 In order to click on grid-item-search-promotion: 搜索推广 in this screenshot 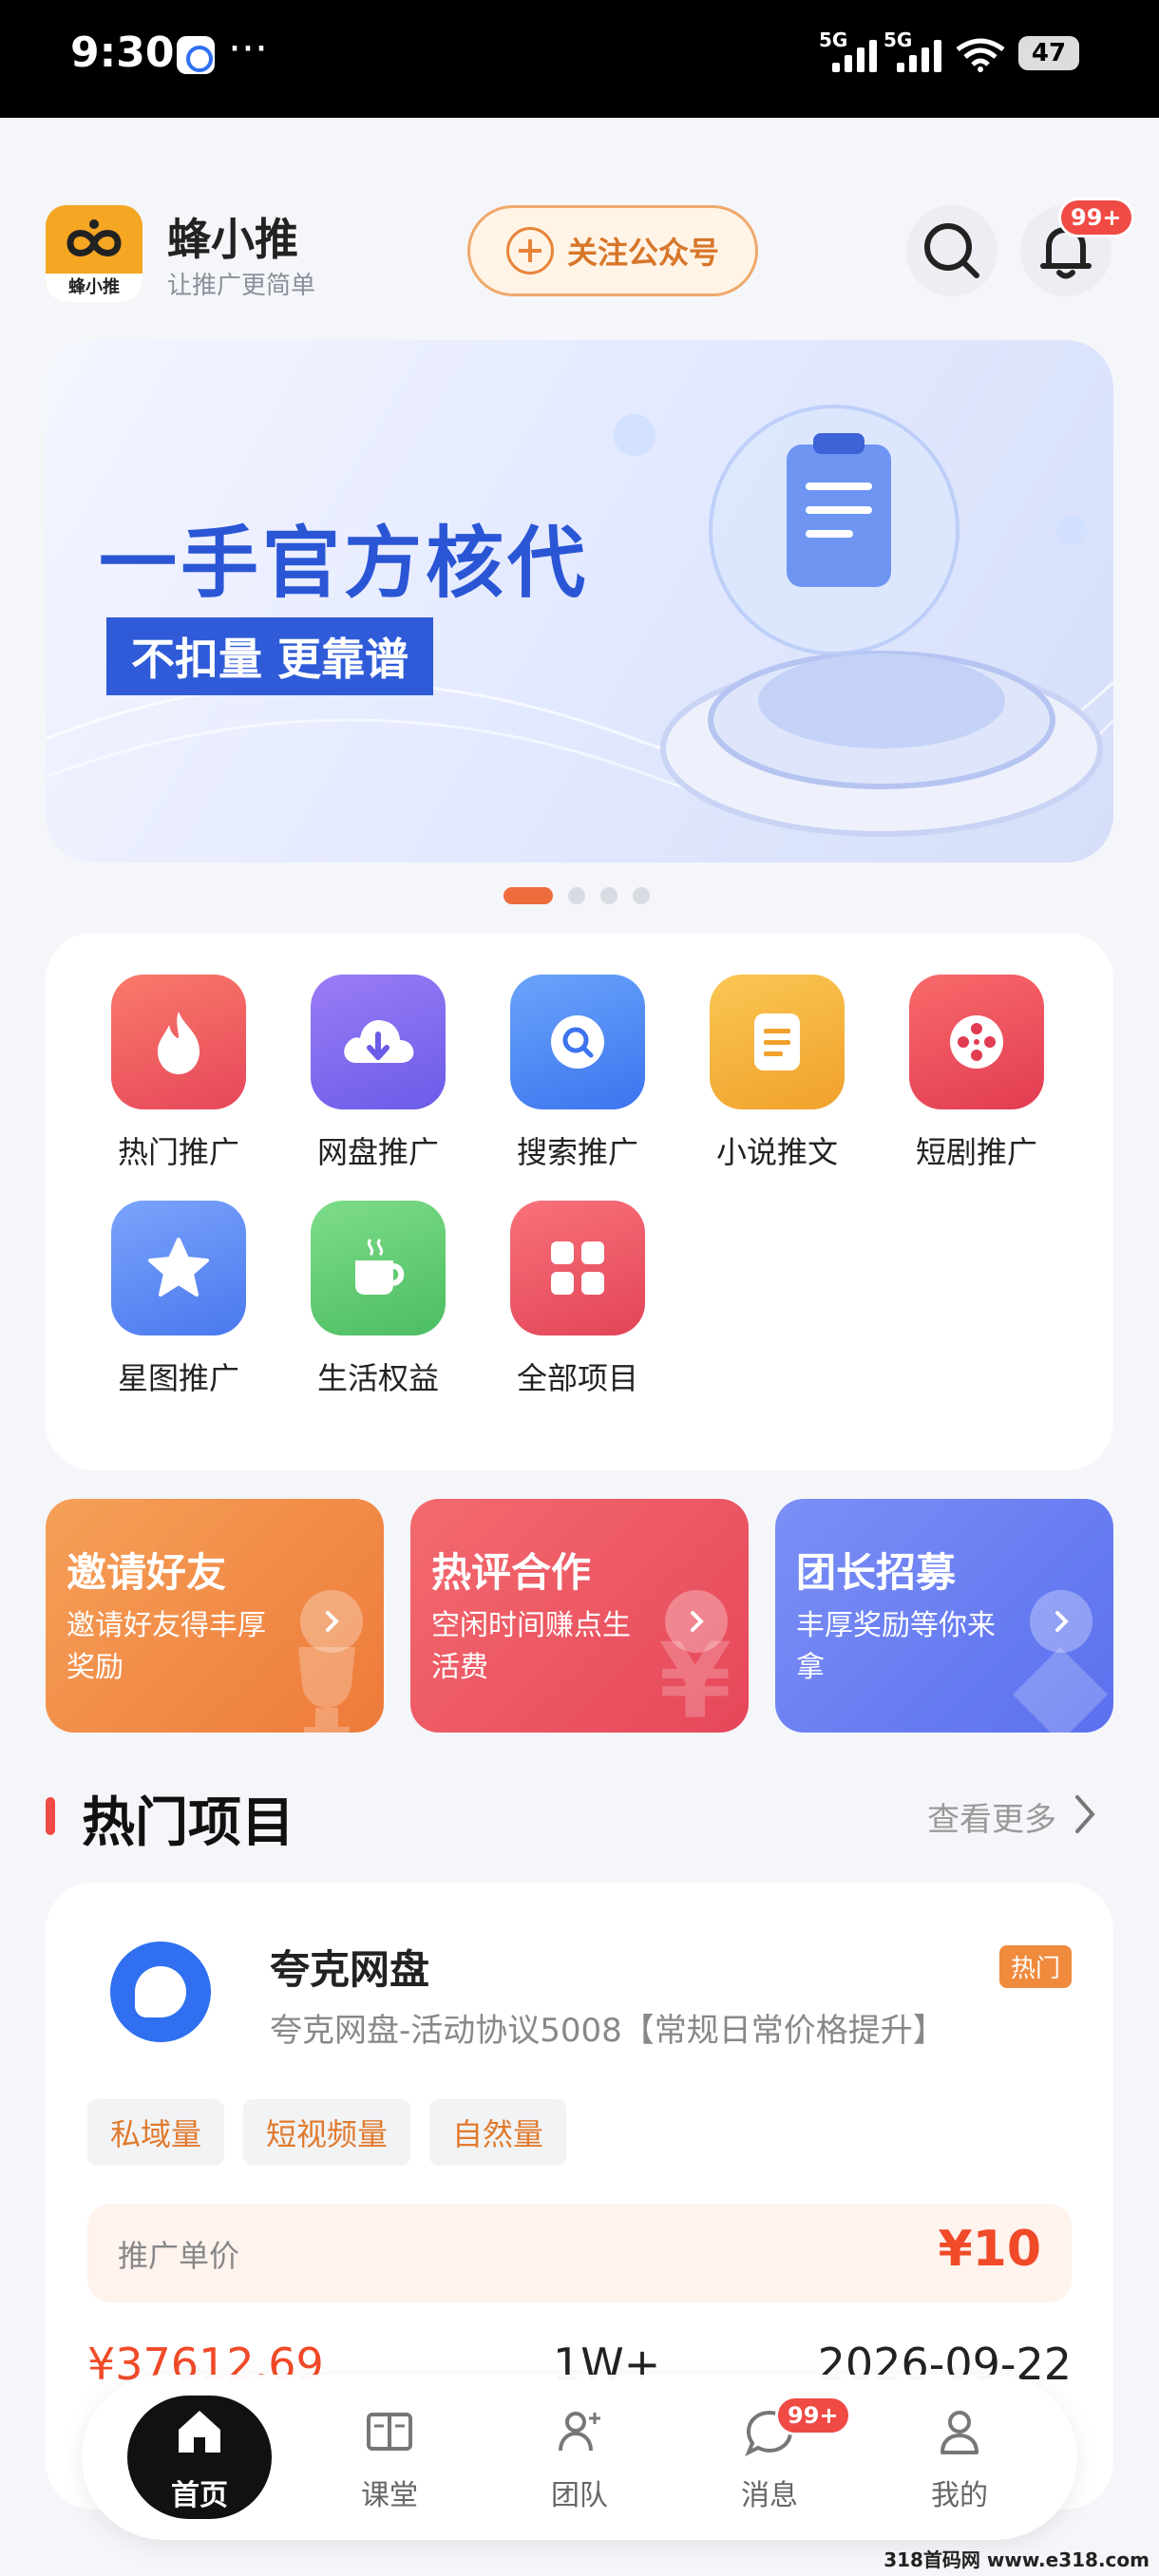, I will do `click(577, 1073)`.